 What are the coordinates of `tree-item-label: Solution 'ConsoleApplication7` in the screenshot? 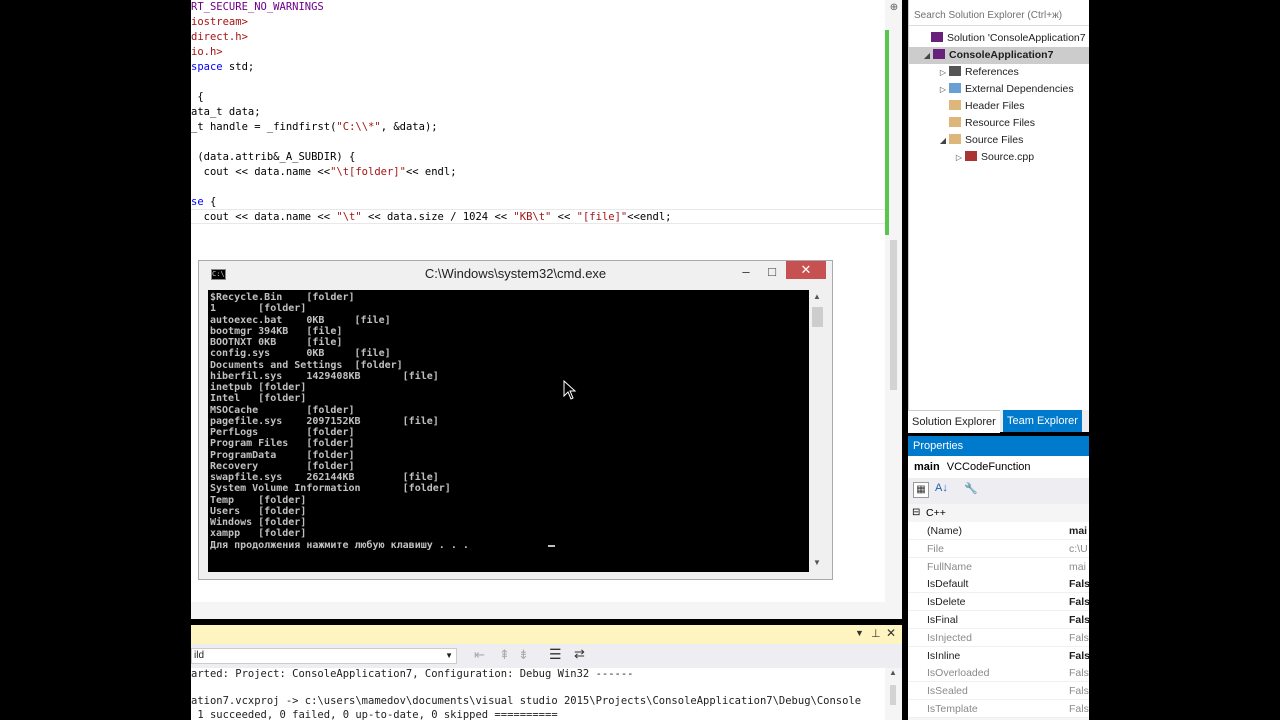 It's located at (1016, 38).